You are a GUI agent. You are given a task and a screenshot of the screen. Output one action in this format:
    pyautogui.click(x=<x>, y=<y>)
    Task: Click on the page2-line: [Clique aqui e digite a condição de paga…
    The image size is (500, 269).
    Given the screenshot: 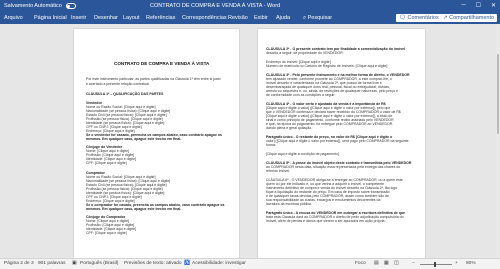 What is the action you would take?
    pyautogui.click(x=302, y=154)
    